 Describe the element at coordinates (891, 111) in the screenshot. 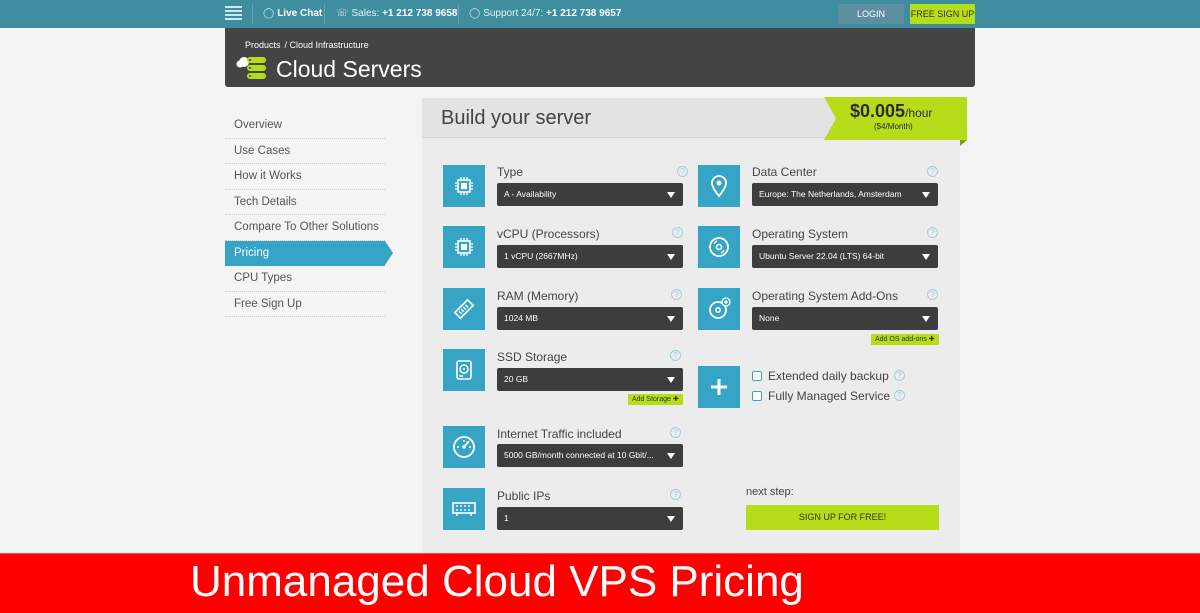

I see `price-hourly: $0.005/hour` at that location.